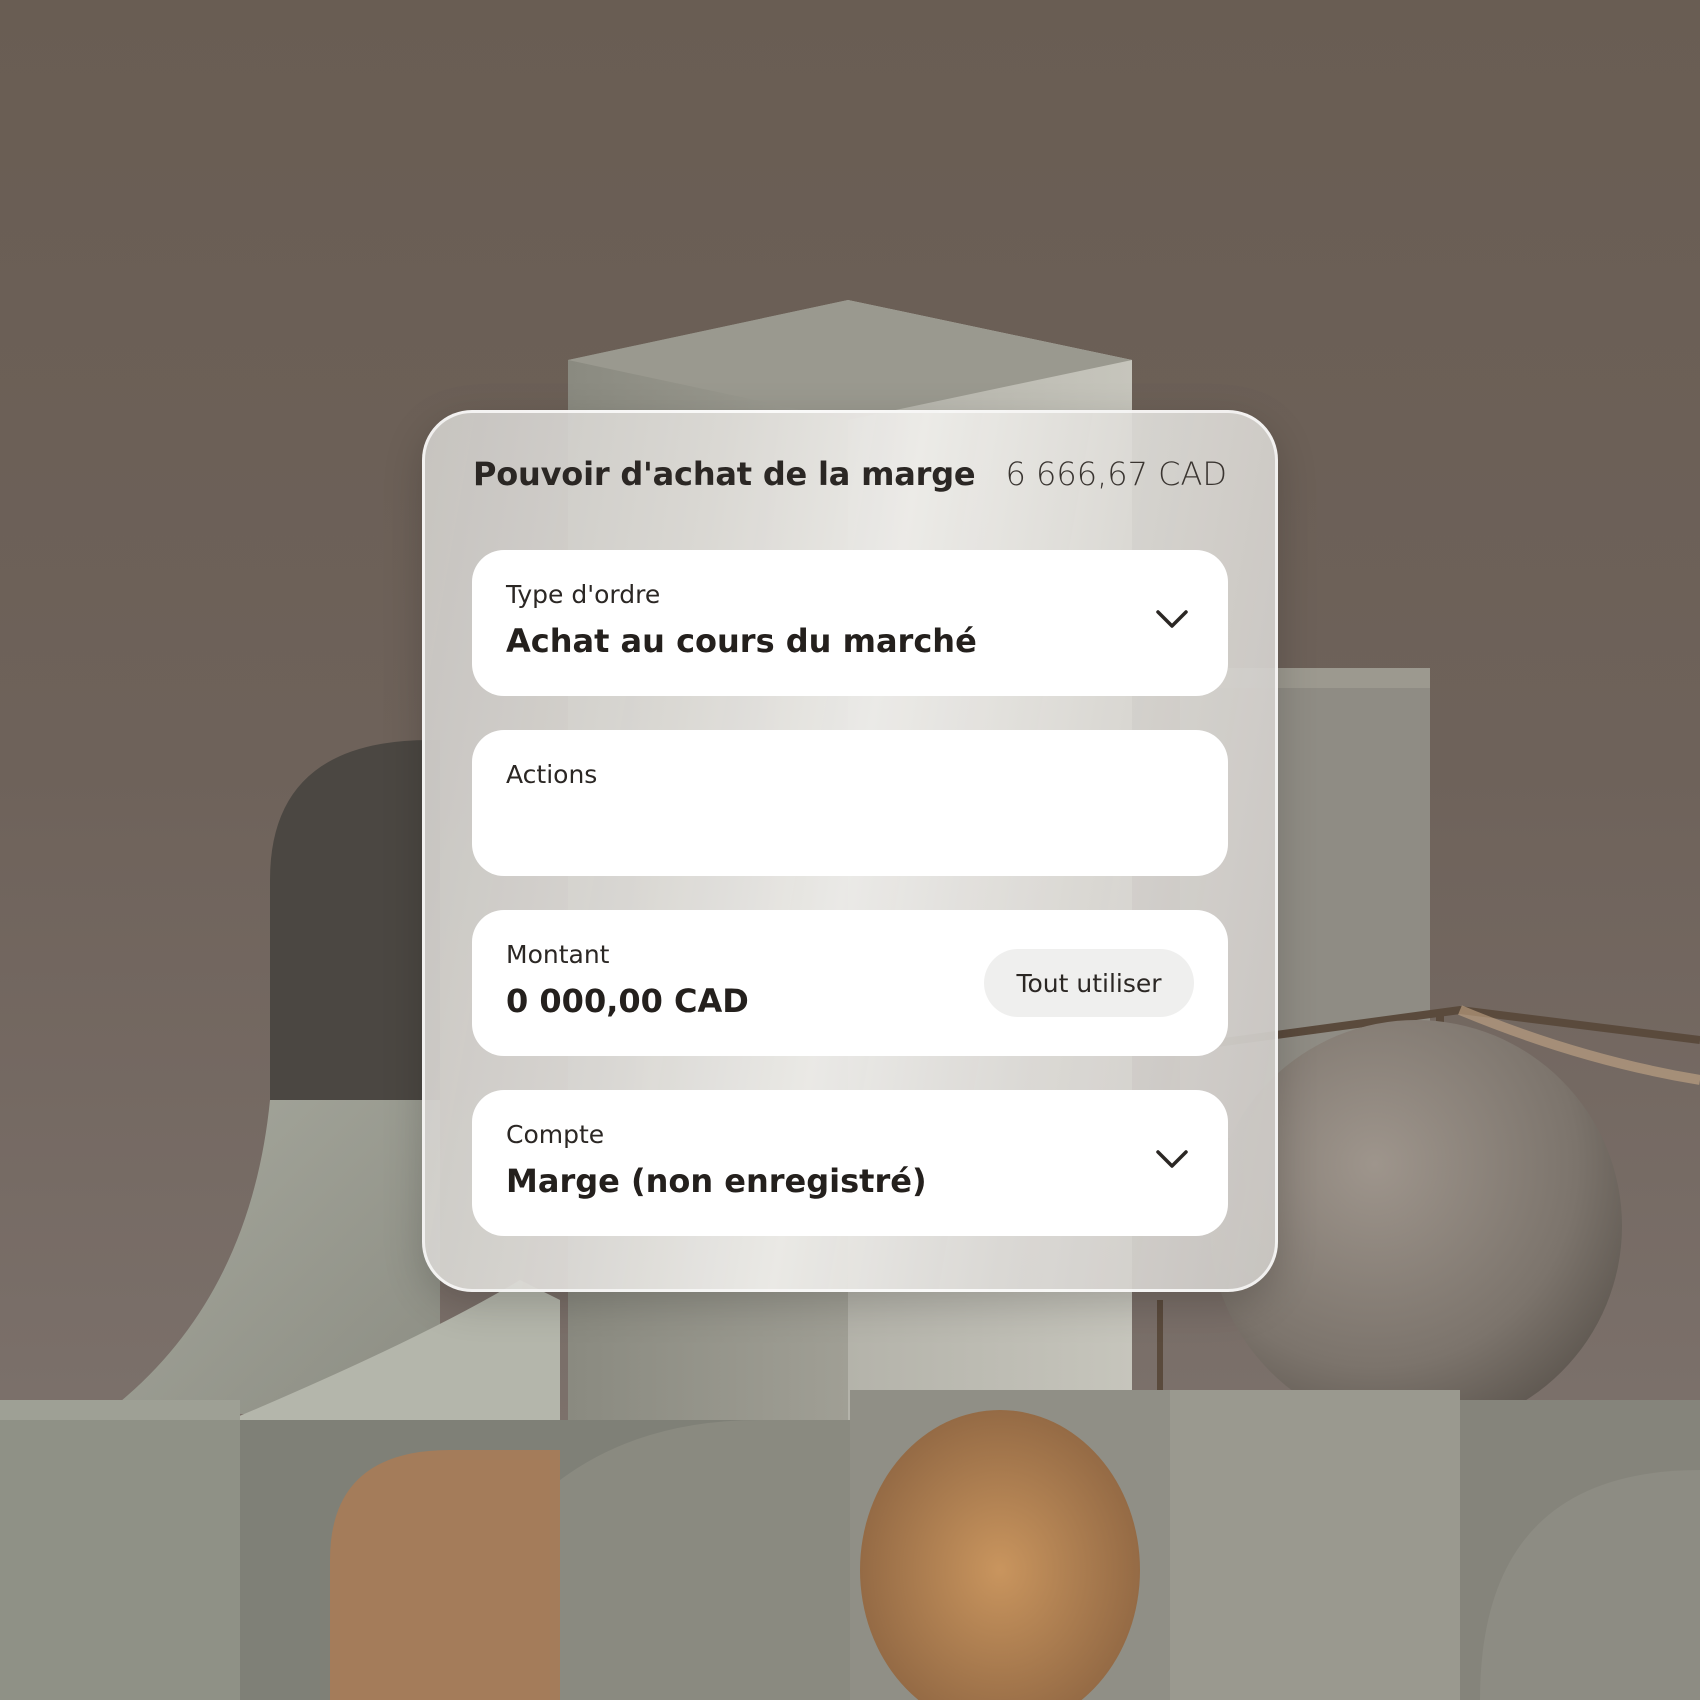 The image size is (1700, 1700). What do you see at coordinates (558, 954) in the screenshot?
I see `amount-label: Montant` at bounding box center [558, 954].